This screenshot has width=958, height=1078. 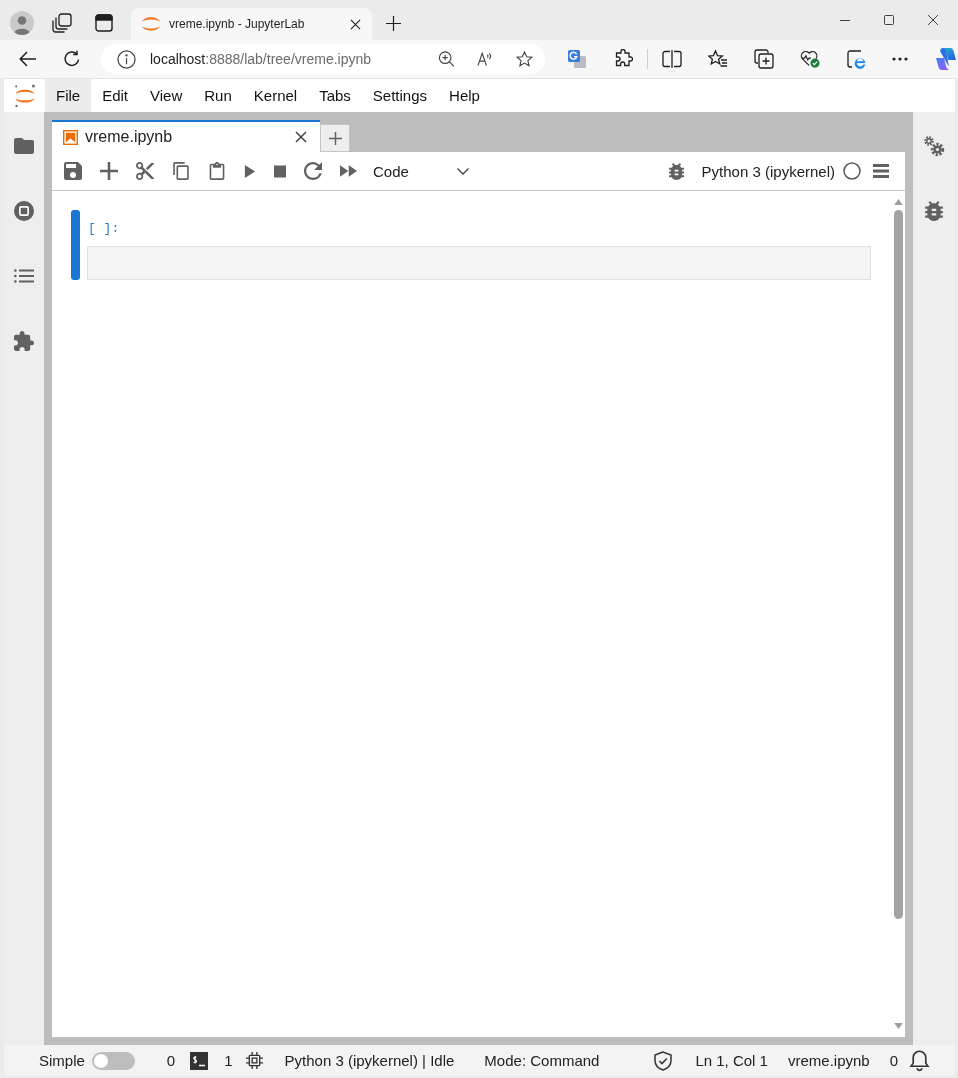 I want to click on stacked-squares-icon, so click(x=62, y=23).